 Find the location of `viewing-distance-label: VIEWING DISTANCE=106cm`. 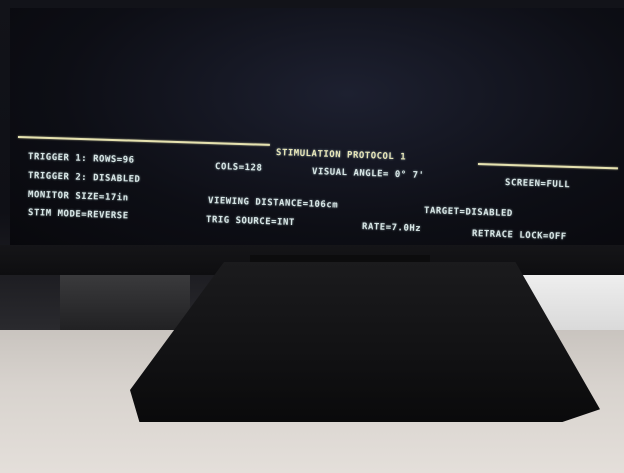

viewing-distance-label: VIEWING DISTANCE=106cm is located at coordinates (273, 203).